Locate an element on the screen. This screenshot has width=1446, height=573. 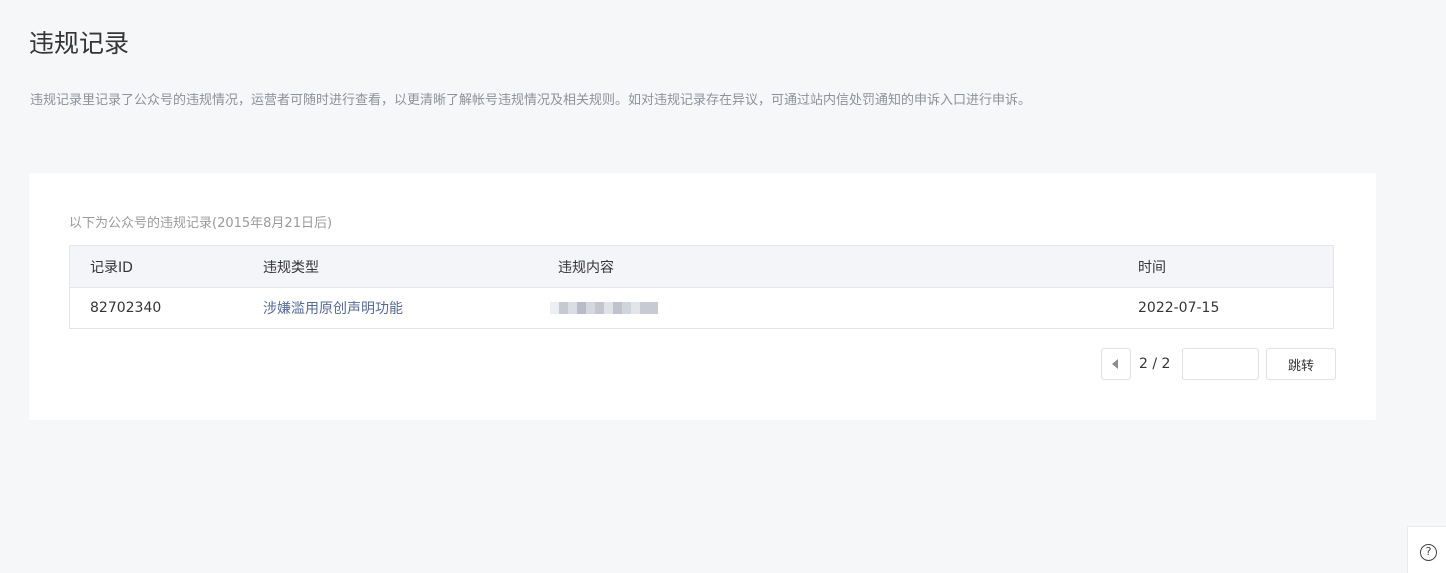
page-indicator: 2 / 2 is located at coordinates (1155, 364).